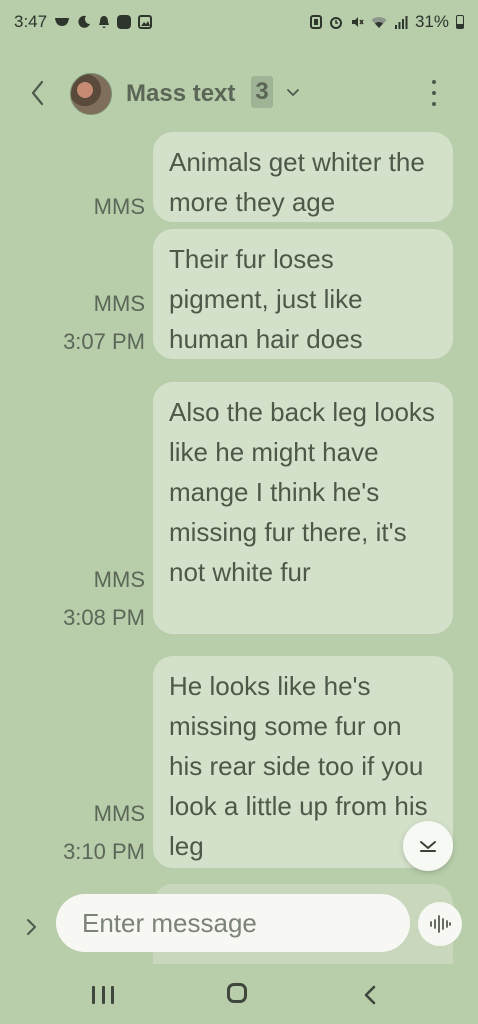 This screenshot has width=478, height=1024. Describe the element at coordinates (124, 22) in the screenshot. I see `app-notification-icon` at that location.